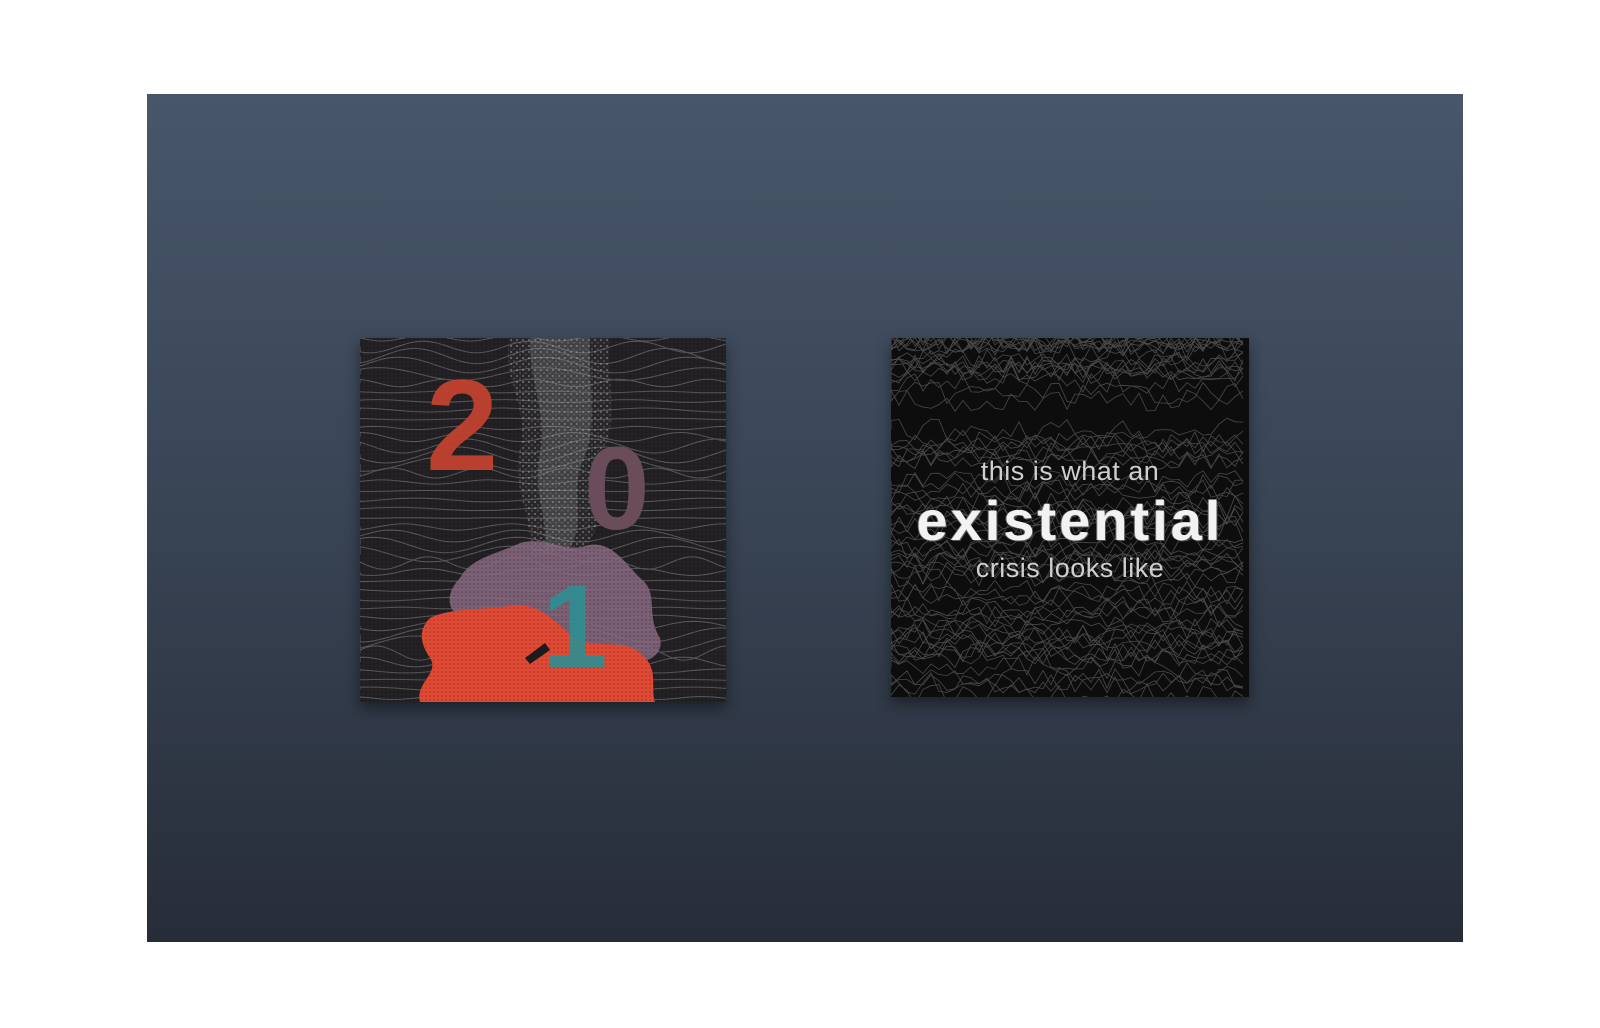  What do you see at coordinates (1070, 568) in the screenshot?
I see `caption-line-bottom: crisis looks like` at bounding box center [1070, 568].